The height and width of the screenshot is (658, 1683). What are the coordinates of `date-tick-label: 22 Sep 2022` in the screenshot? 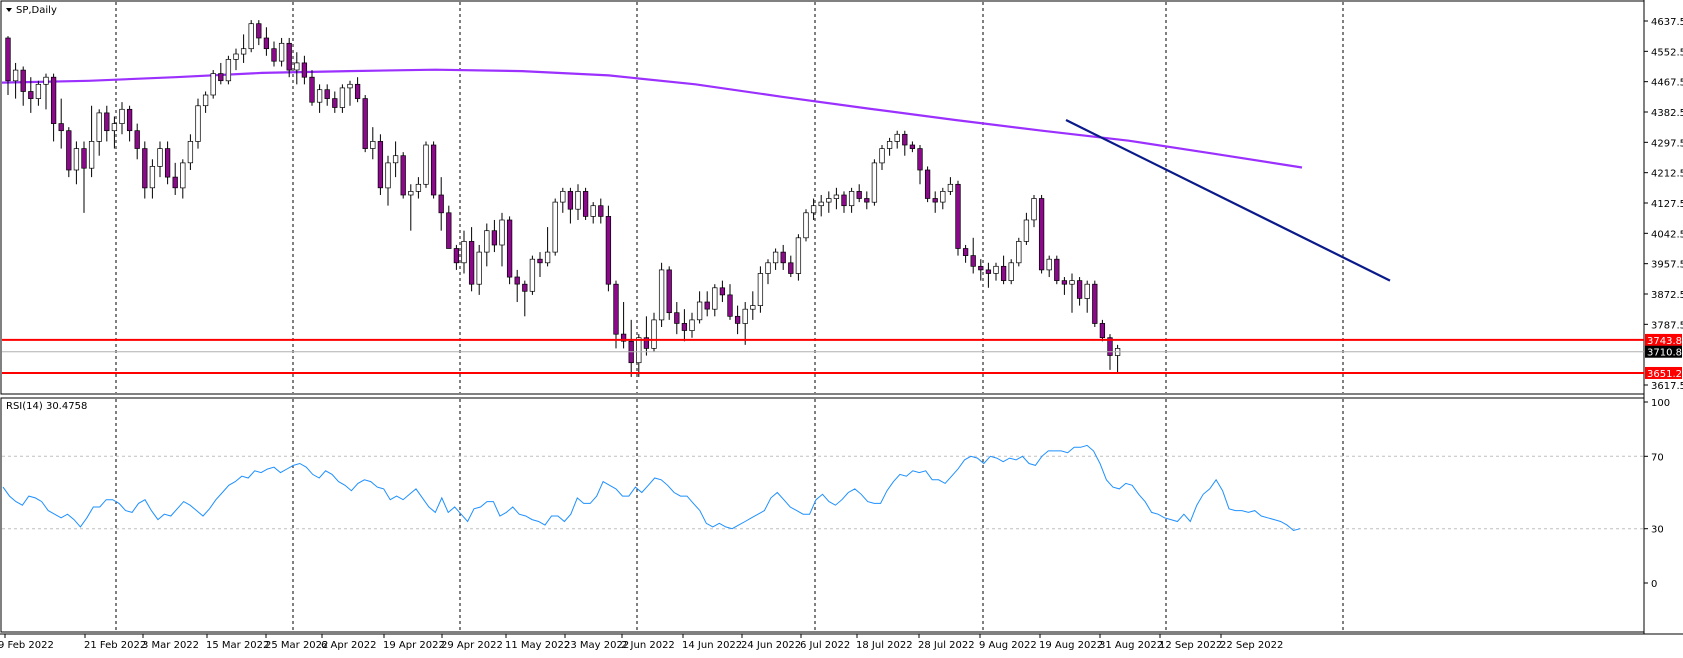 It's located at (1251, 645).